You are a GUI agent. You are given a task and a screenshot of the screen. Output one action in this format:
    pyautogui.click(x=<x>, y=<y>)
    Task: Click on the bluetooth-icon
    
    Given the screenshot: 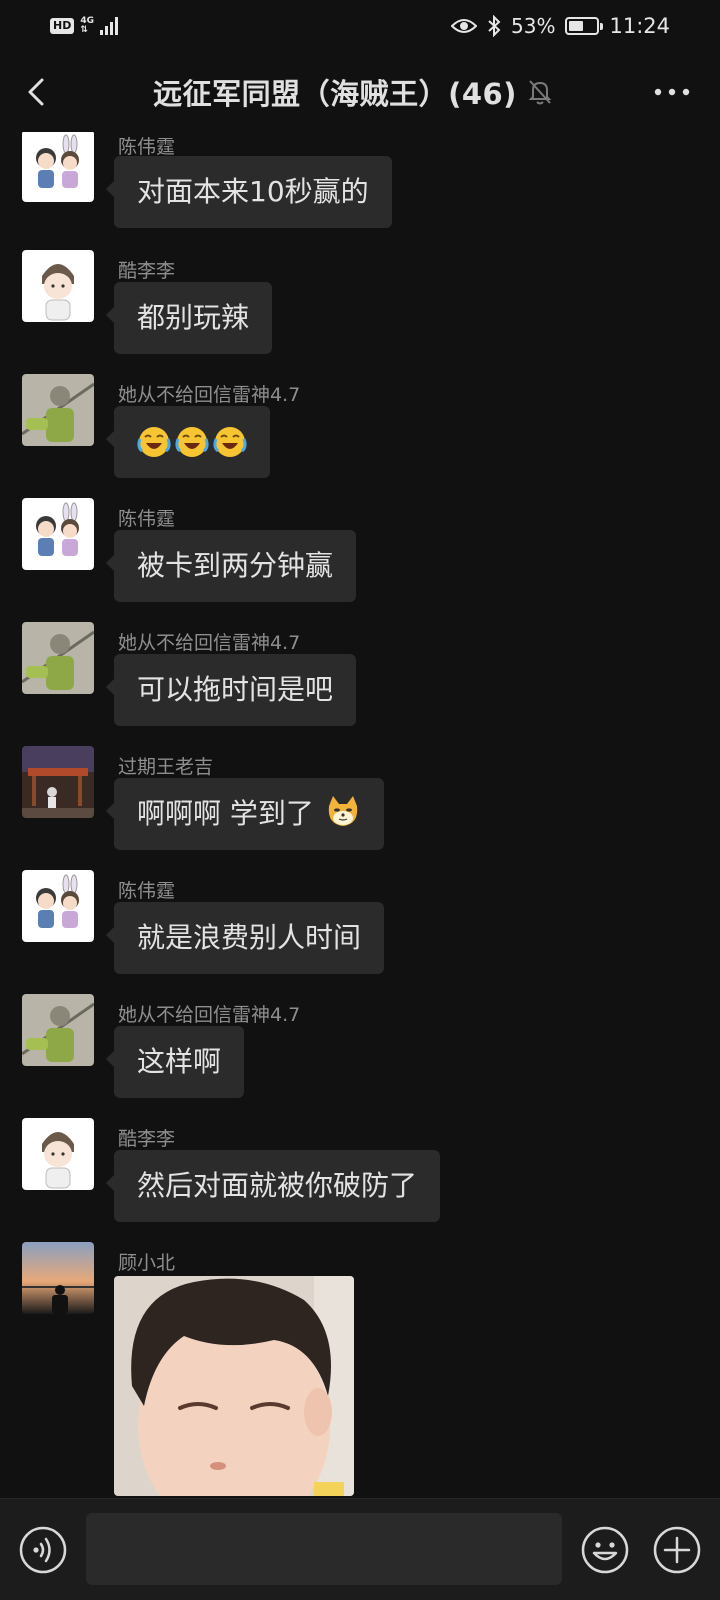 What is the action you would take?
    pyautogui.click(x=494, y=26)
    